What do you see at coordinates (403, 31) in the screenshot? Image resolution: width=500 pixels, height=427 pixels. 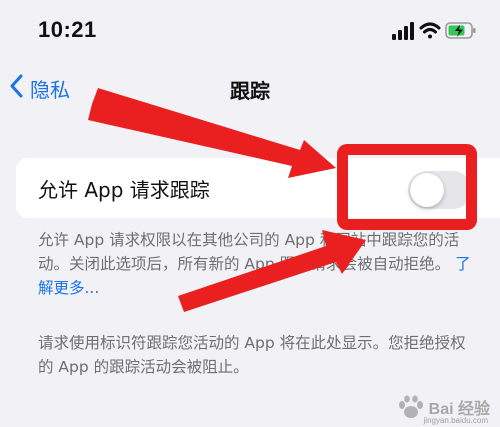 I see `cellular-signal-icon` at bounding box center [403, 31].